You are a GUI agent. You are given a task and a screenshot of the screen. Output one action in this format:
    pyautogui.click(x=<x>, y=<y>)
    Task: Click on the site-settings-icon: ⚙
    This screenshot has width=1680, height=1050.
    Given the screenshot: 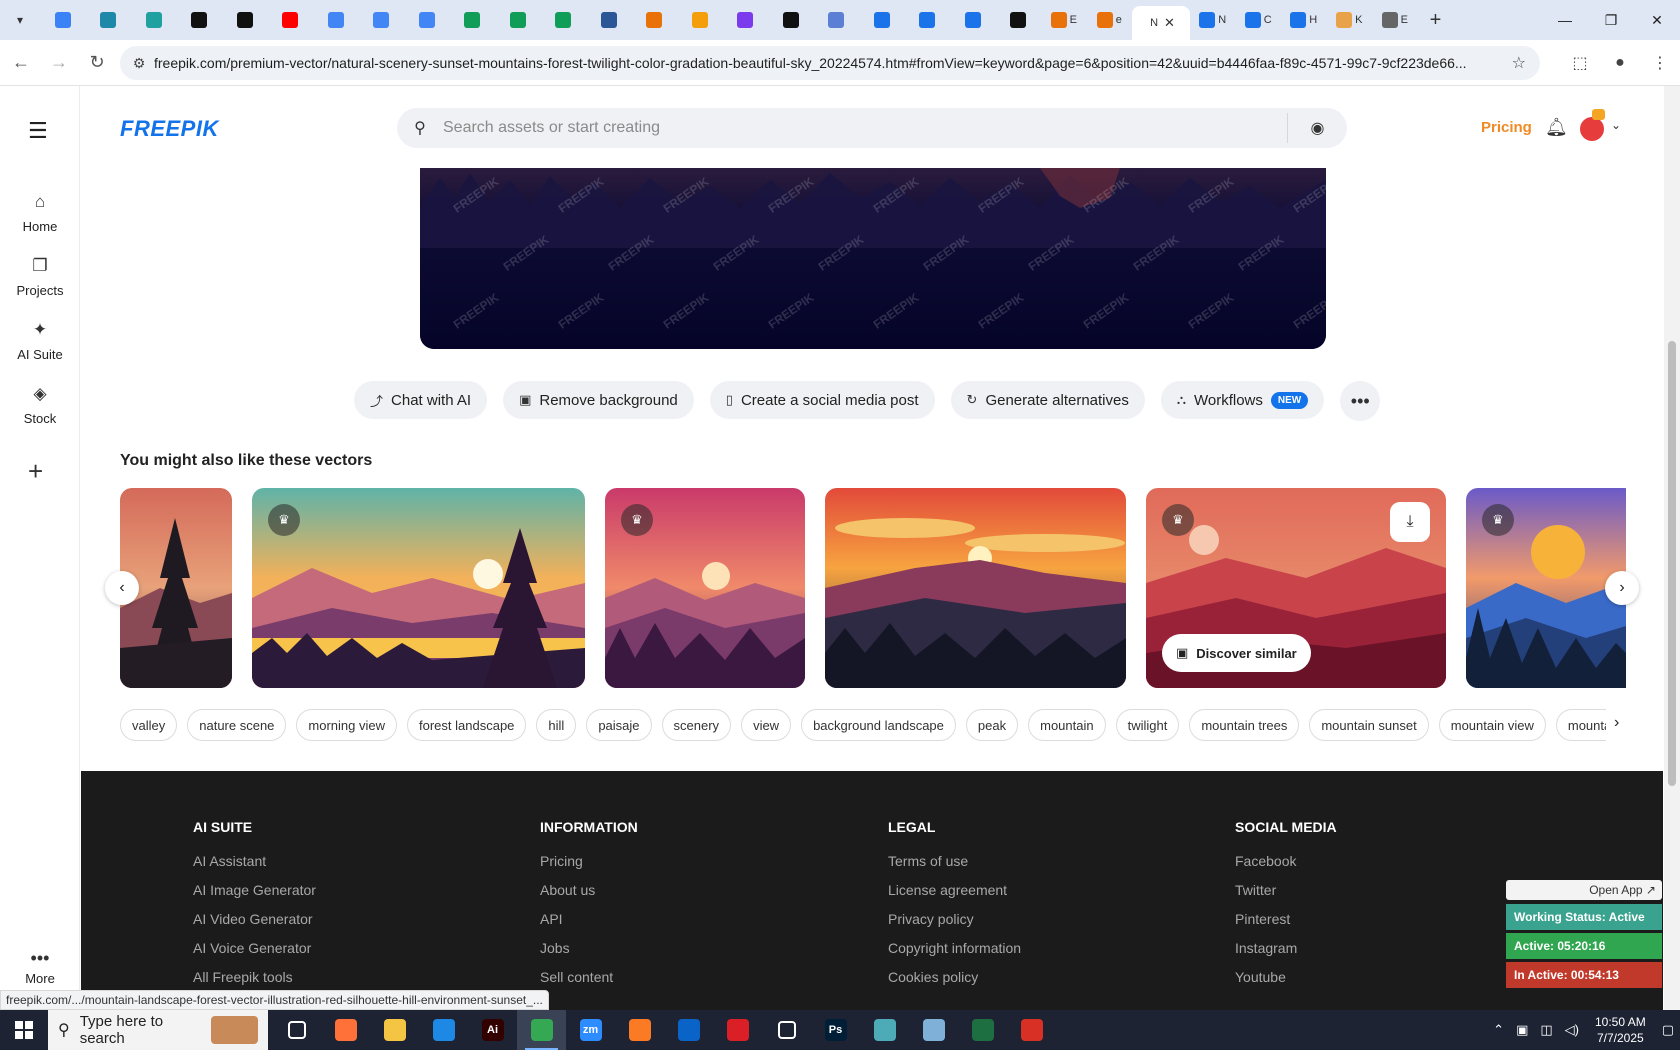 What is the action you would take?
    pyautogui.click(x=139, y=63)
    